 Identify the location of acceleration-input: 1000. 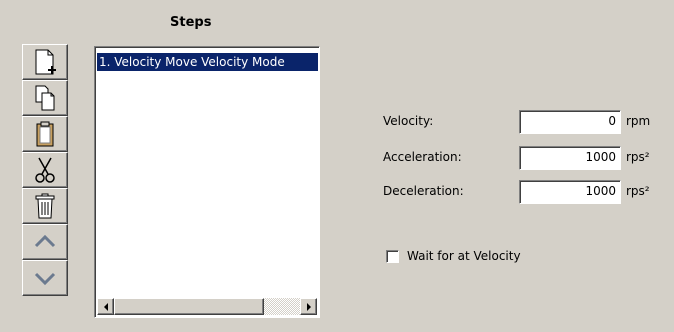
(570, 158).